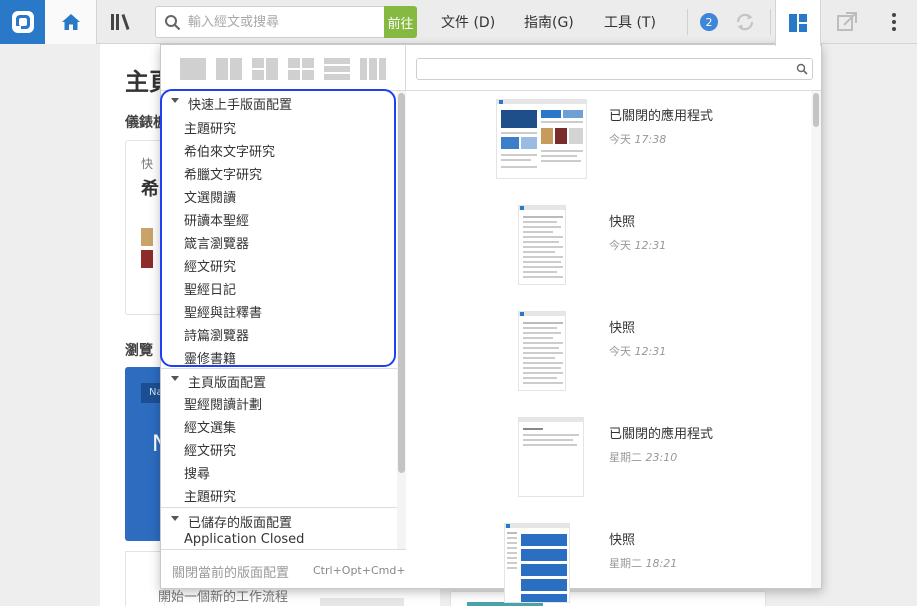  I want to click on layout-three-pane-icon, so click(265, 69).